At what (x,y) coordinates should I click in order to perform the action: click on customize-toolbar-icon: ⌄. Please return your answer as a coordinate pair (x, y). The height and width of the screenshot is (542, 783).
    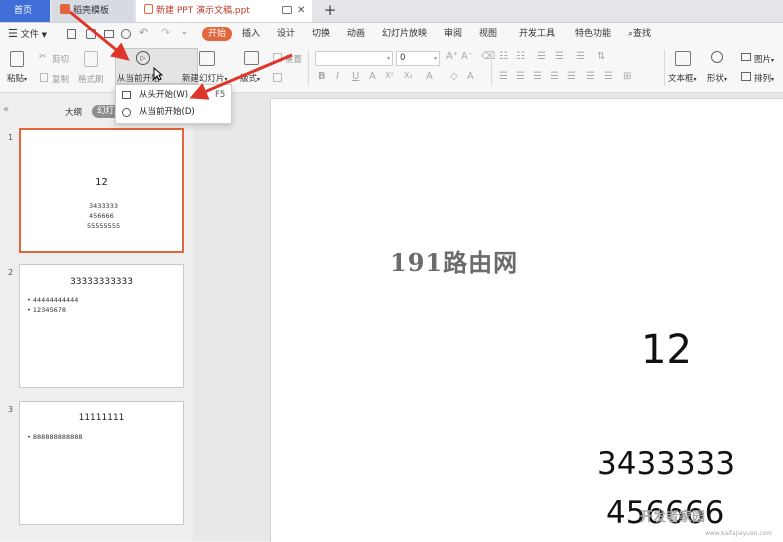
    Looking at the image, I should click on (184, 31).